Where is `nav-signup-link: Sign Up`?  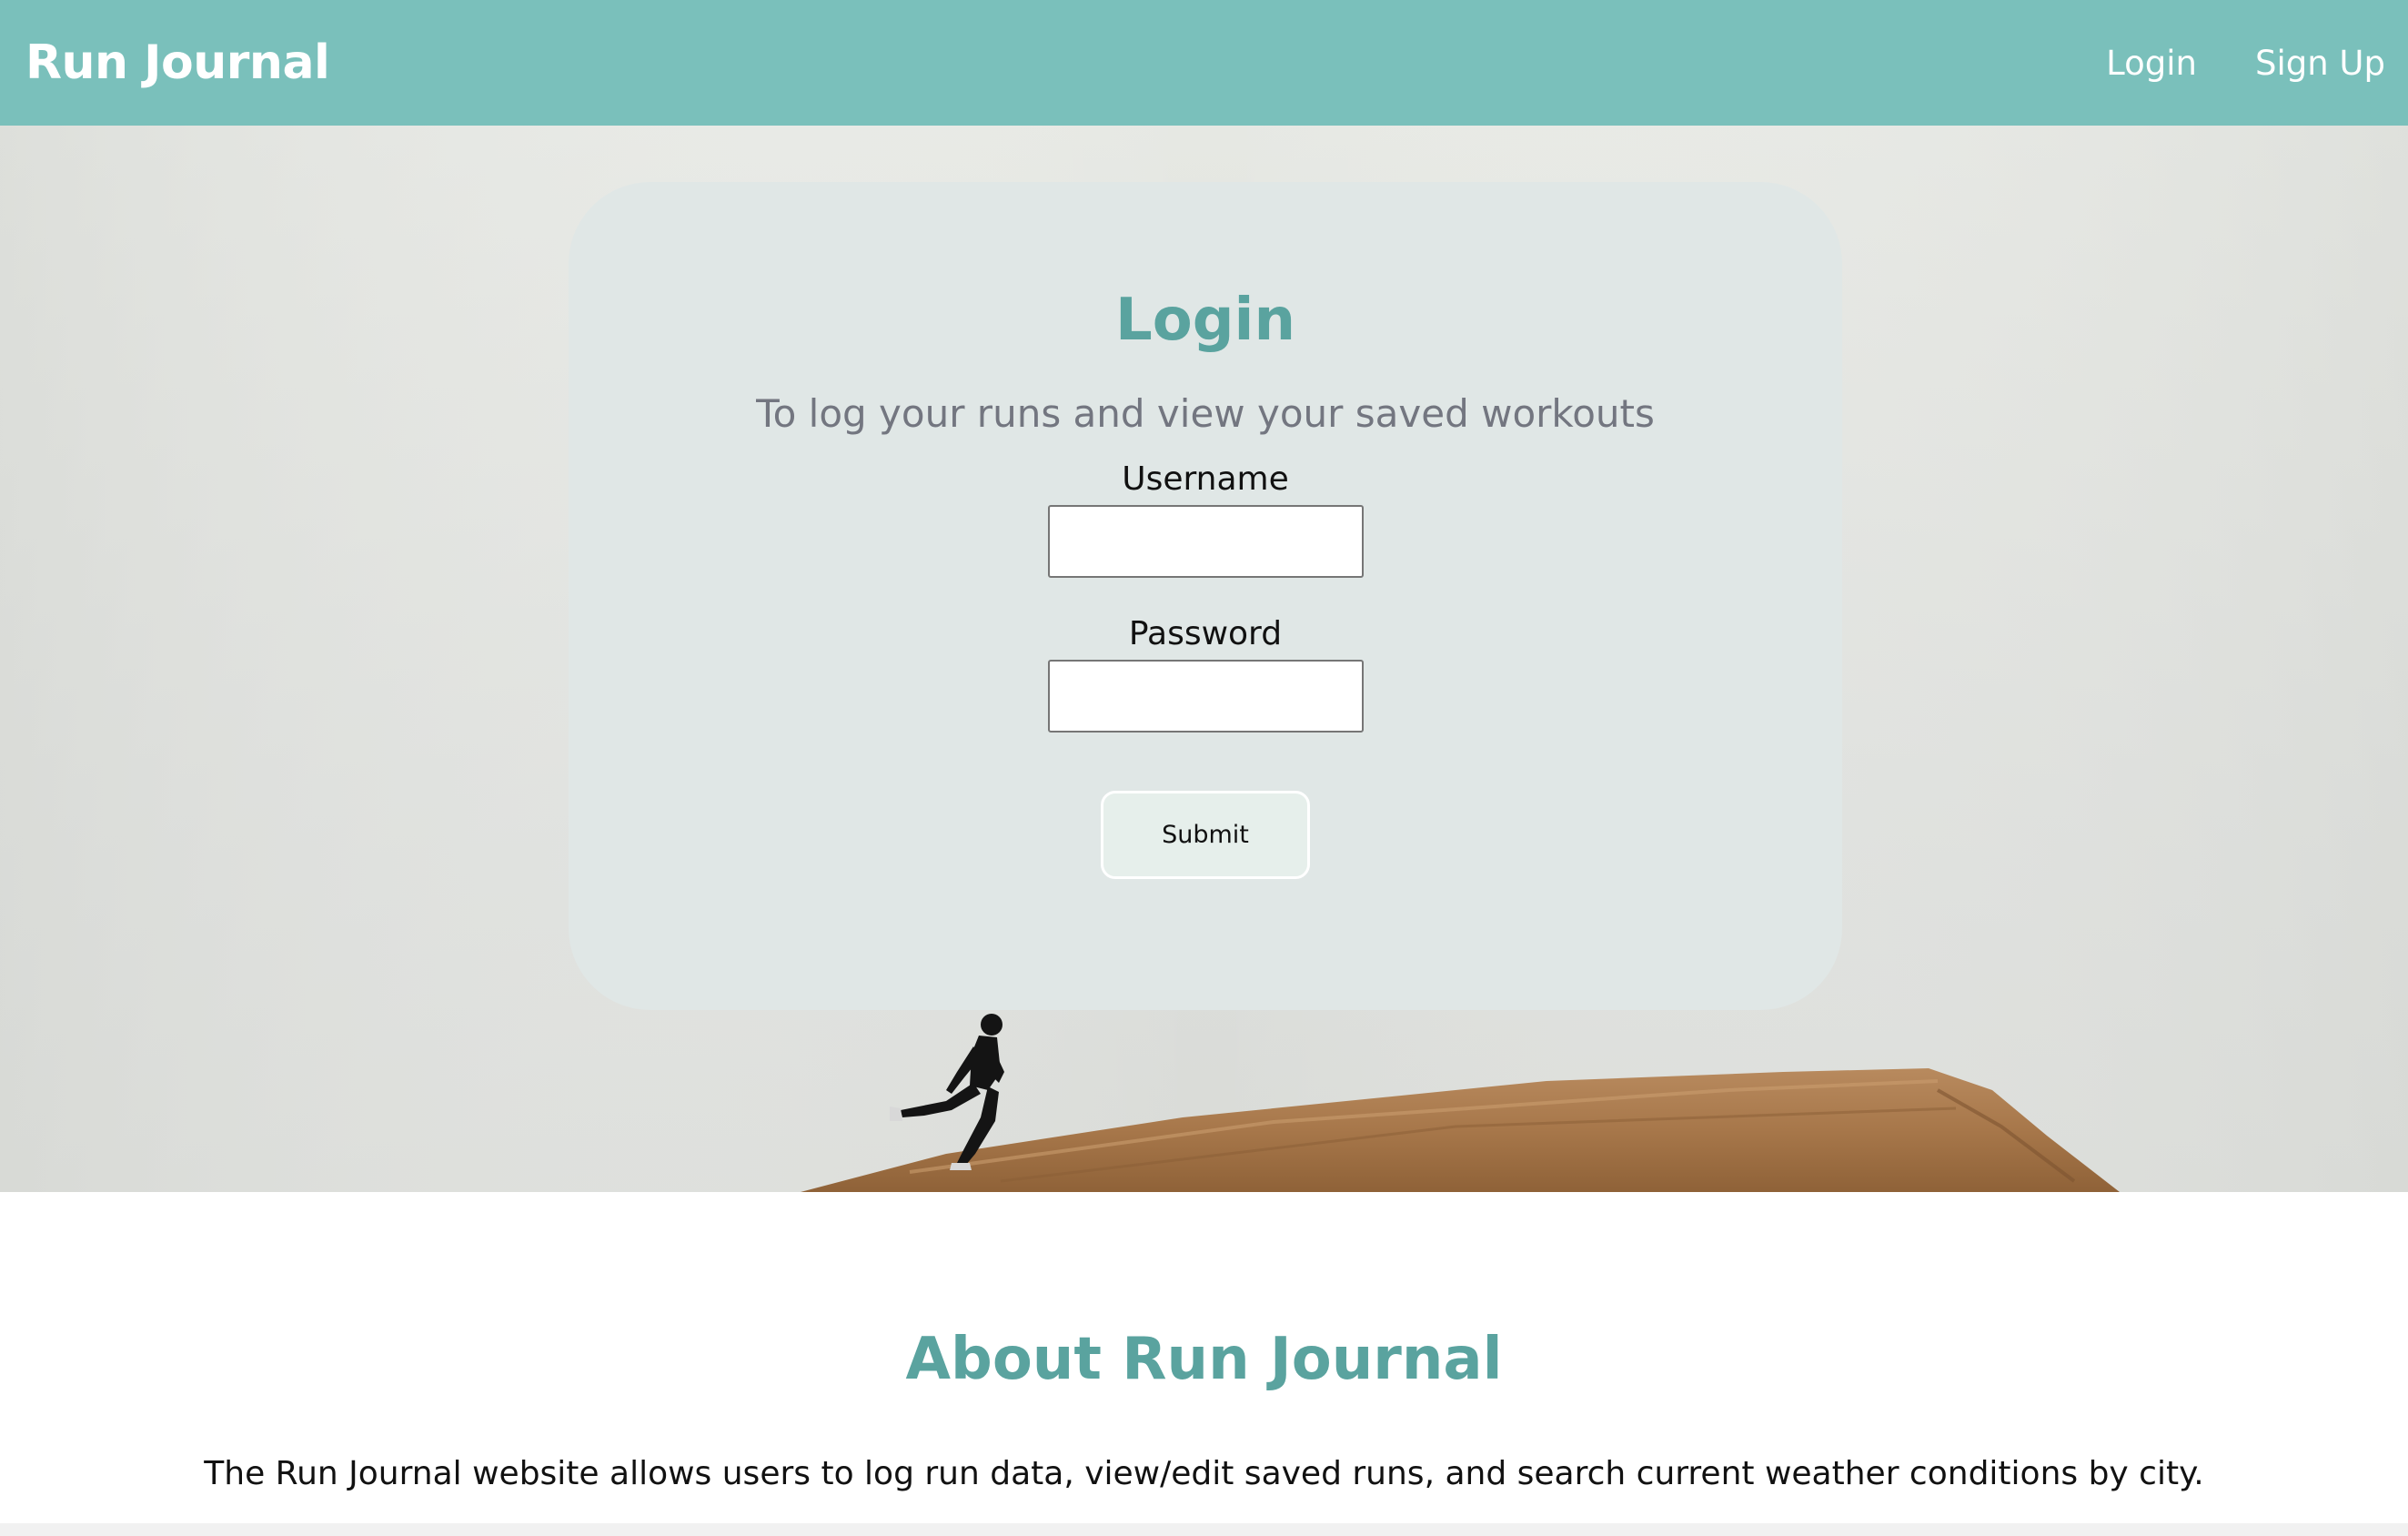 nav-signup-link: Sign Up is located at coordinates (2320, 63).